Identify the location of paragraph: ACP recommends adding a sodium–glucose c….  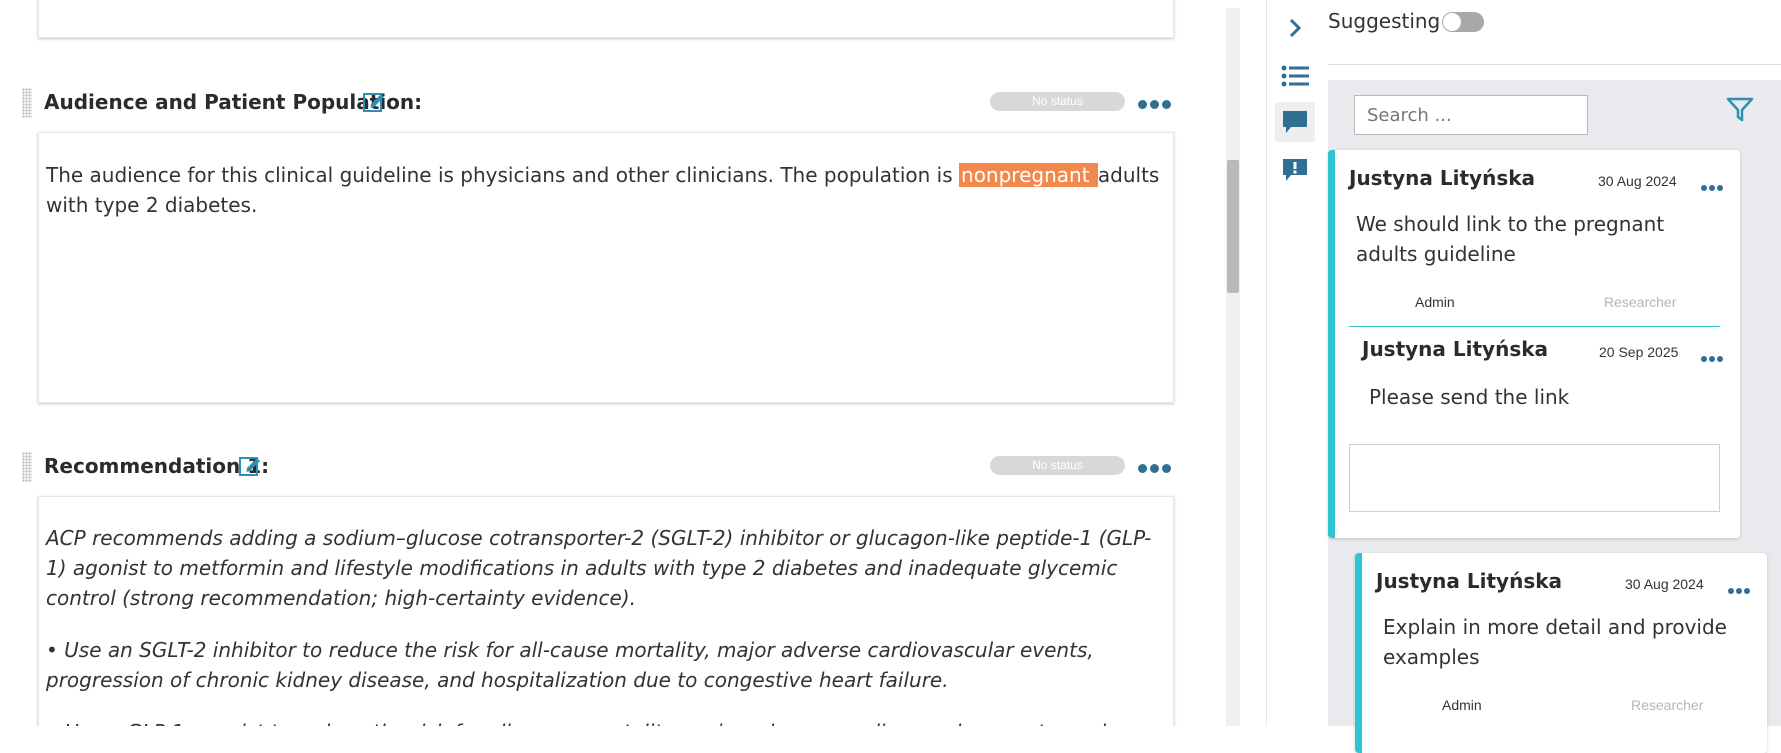
(599, 568).